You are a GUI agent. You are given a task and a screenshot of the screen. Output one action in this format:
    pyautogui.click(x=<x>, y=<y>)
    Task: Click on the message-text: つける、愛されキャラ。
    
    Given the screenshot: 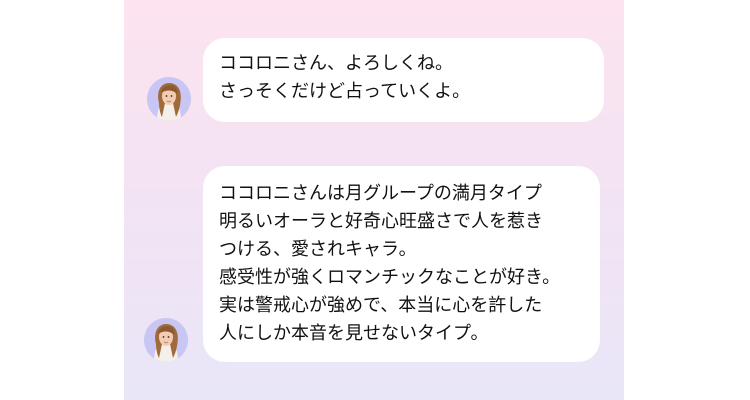 What is the action you would take?
    pyautogui.click(x=318, y=249)
    